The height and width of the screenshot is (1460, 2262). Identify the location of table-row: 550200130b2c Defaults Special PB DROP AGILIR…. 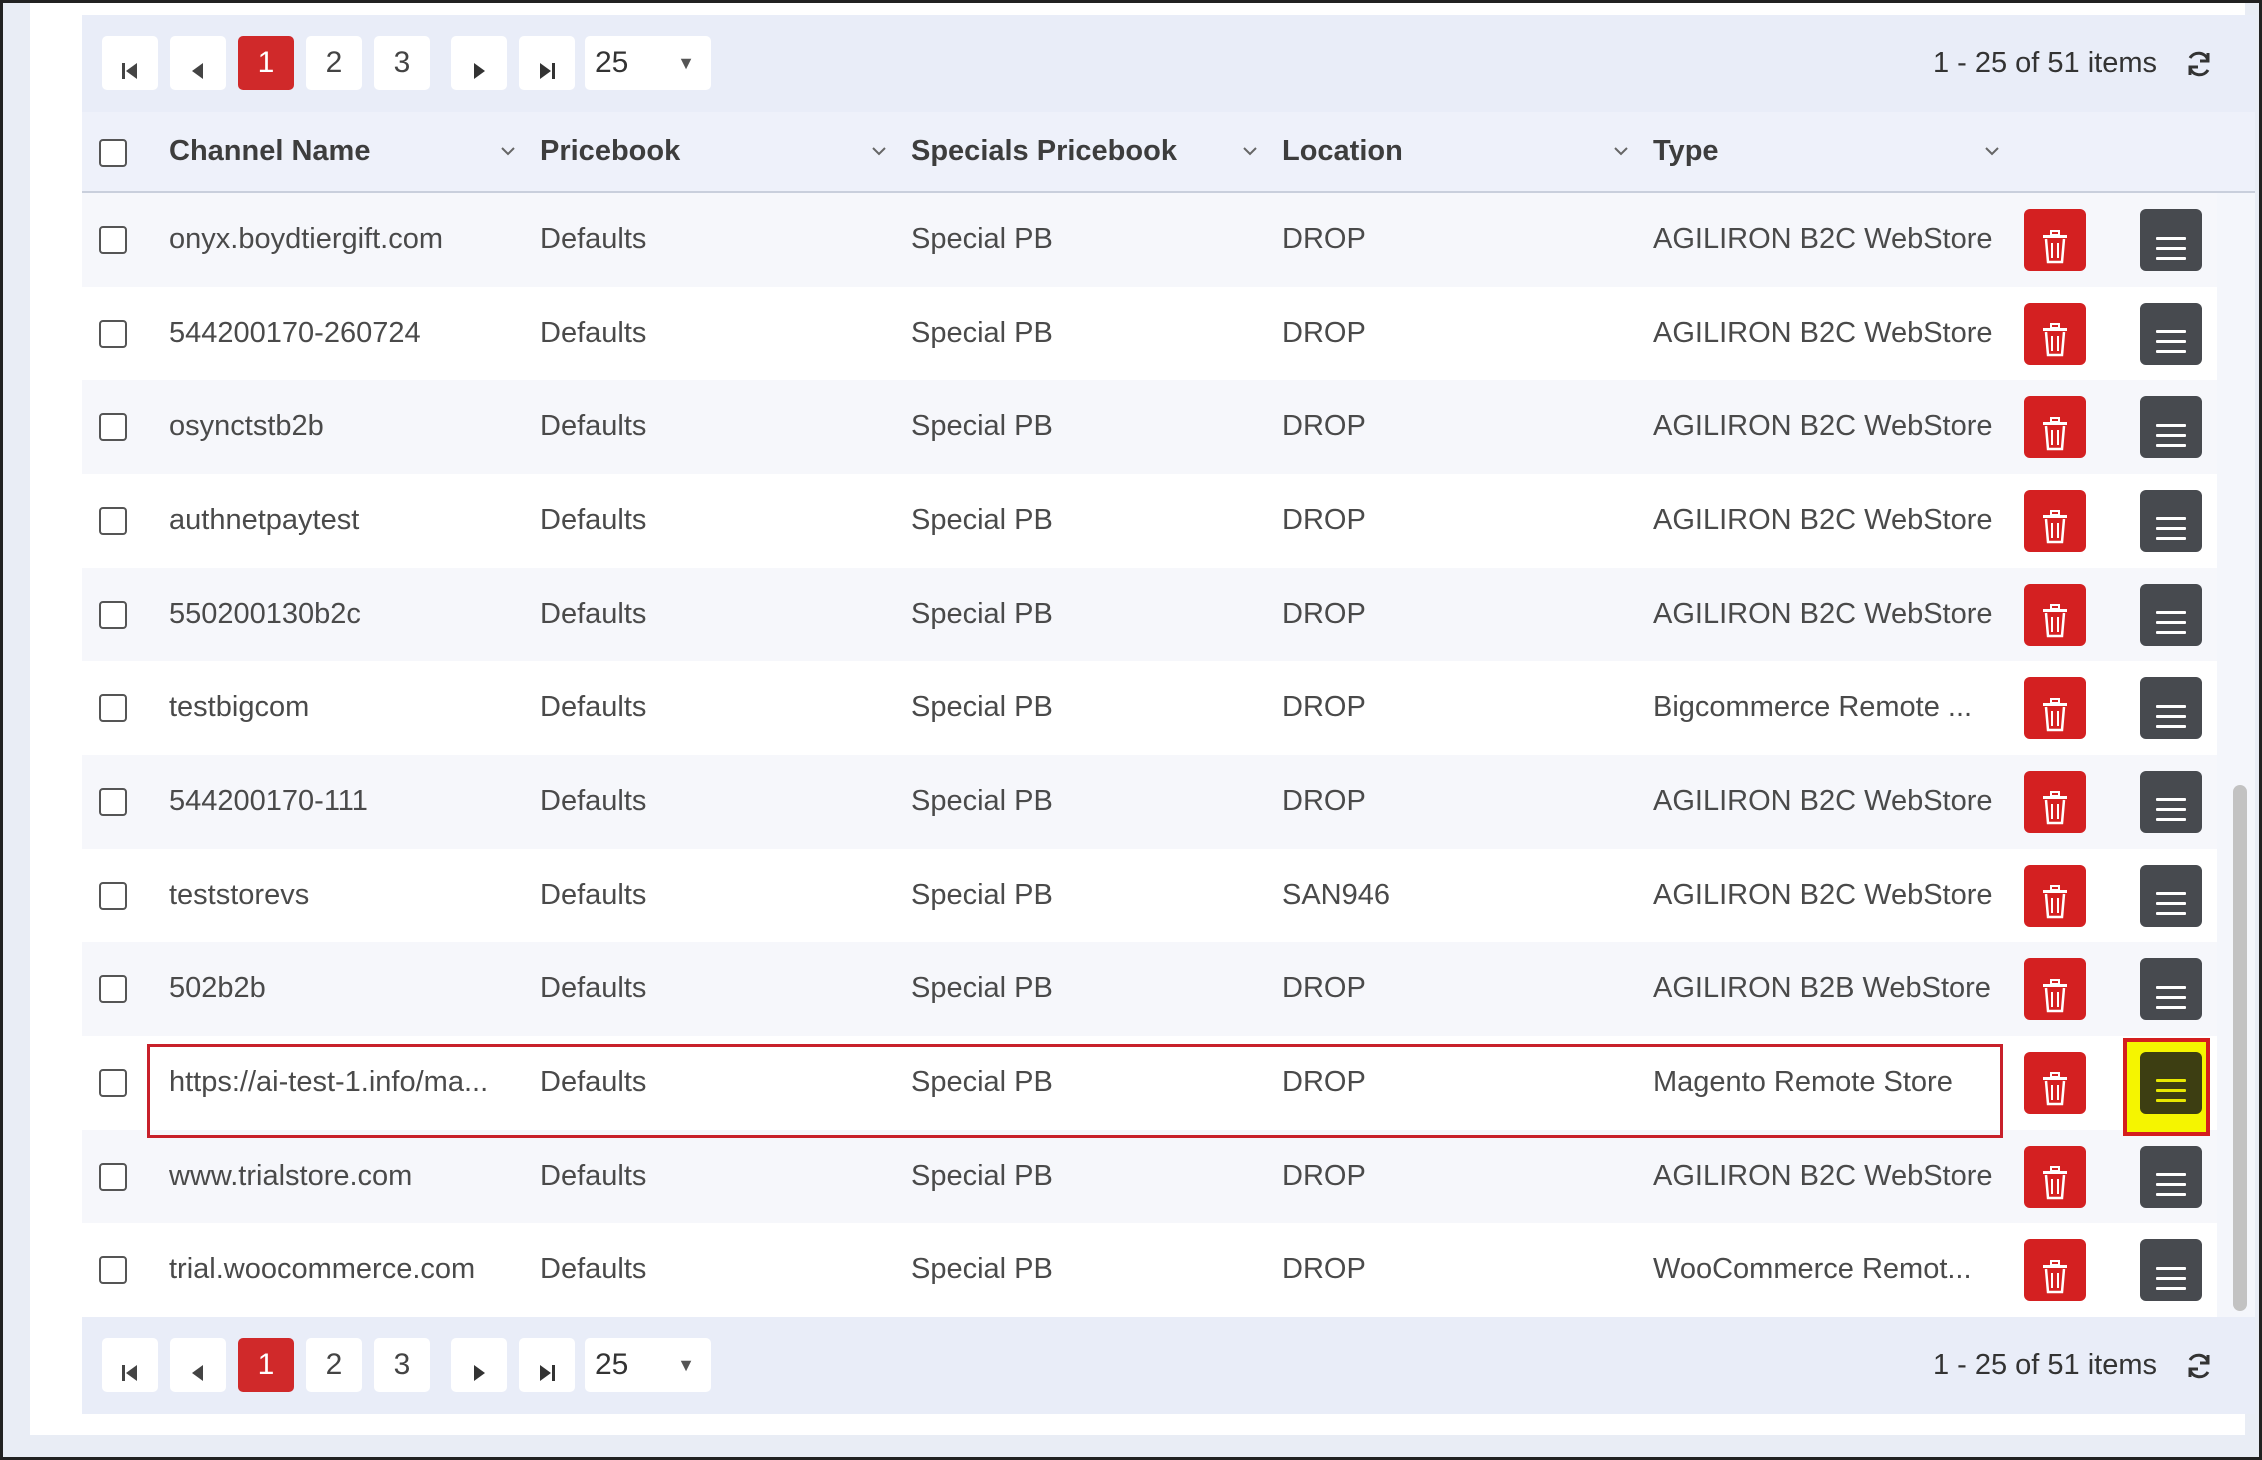
(1149, 614).